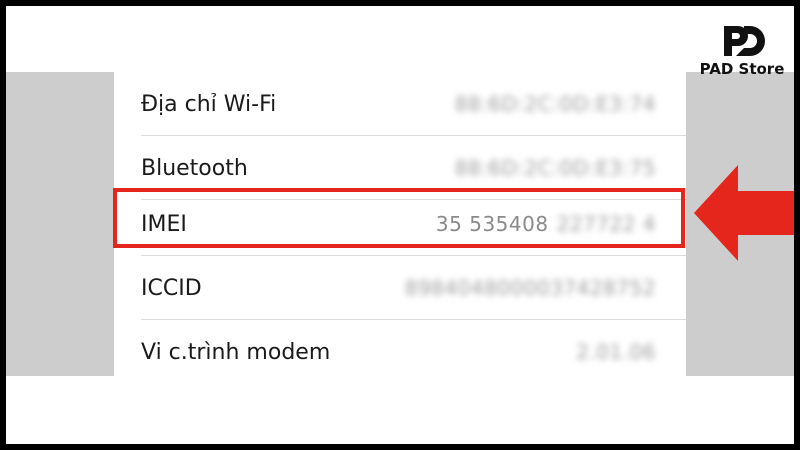 This screenshot has width=800, height=450. I want to click on red-arrow-icon, so click(744, 213).